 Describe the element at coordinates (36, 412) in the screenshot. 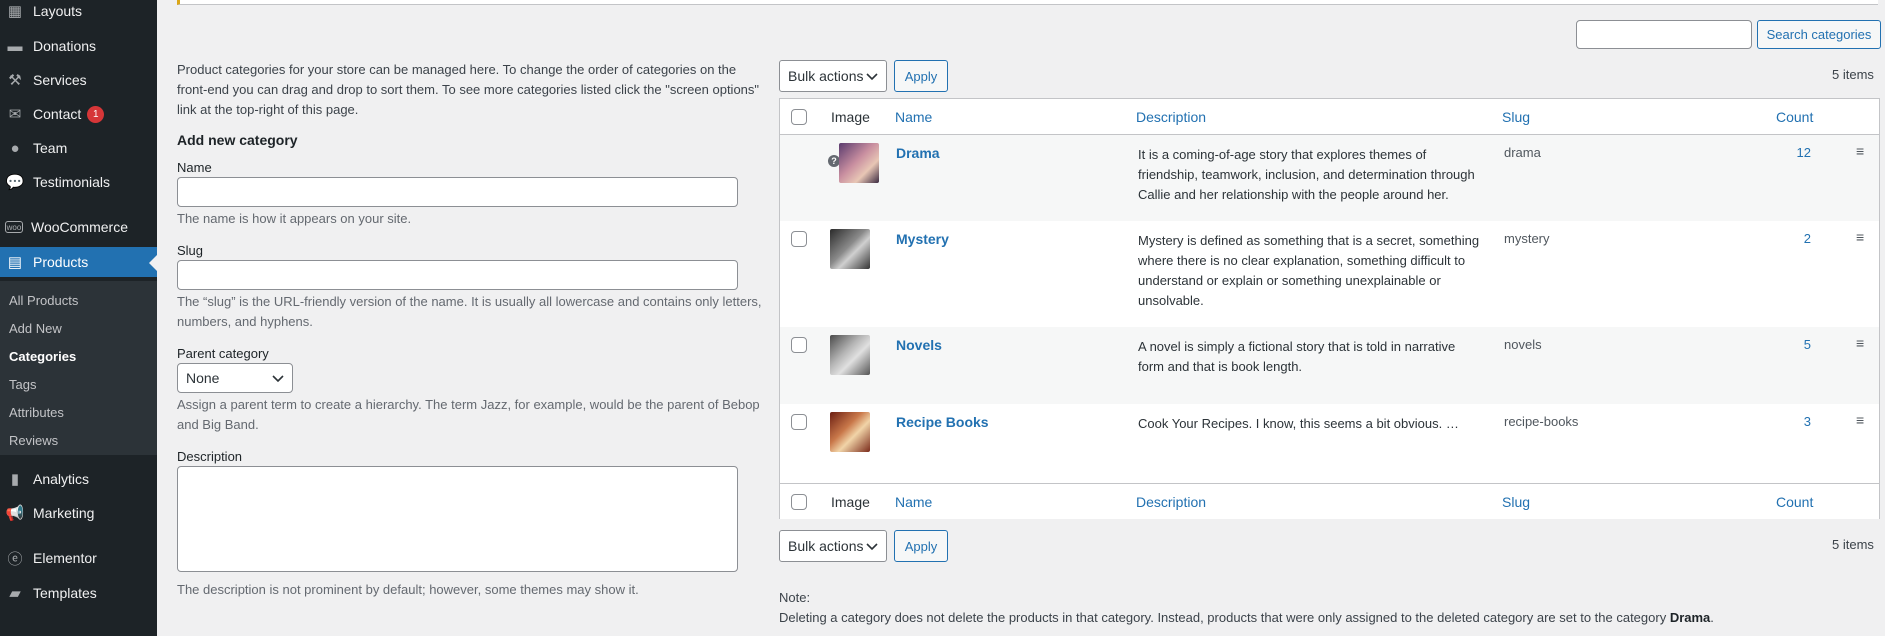

I see `submenu-attributes: Attributes` at that location.